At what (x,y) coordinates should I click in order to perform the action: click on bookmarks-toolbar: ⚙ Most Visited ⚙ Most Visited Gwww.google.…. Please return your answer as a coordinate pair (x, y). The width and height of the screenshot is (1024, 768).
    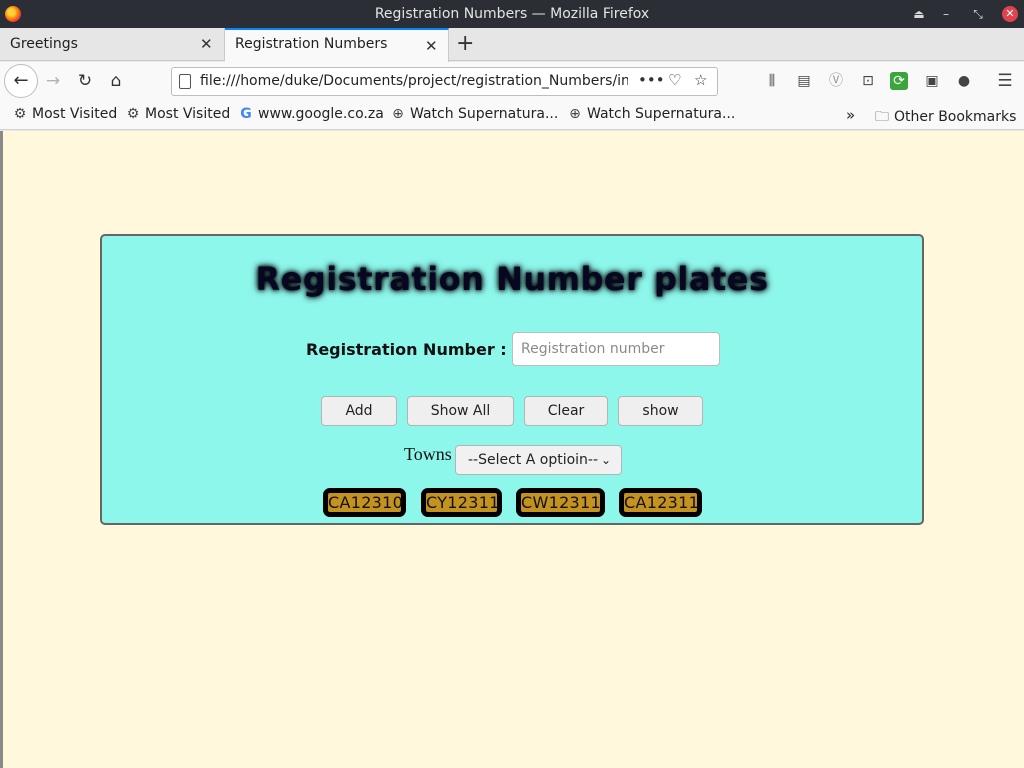
    Looking at the image, I should click on (512, 115).